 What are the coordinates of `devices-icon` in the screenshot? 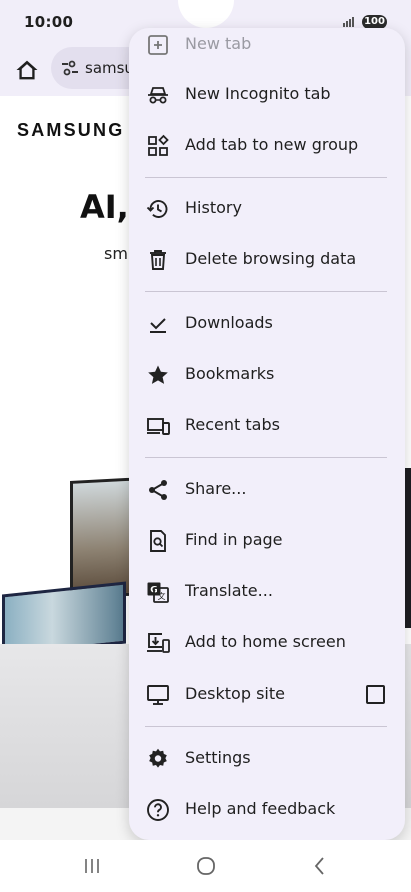 It's located at (158, 426).